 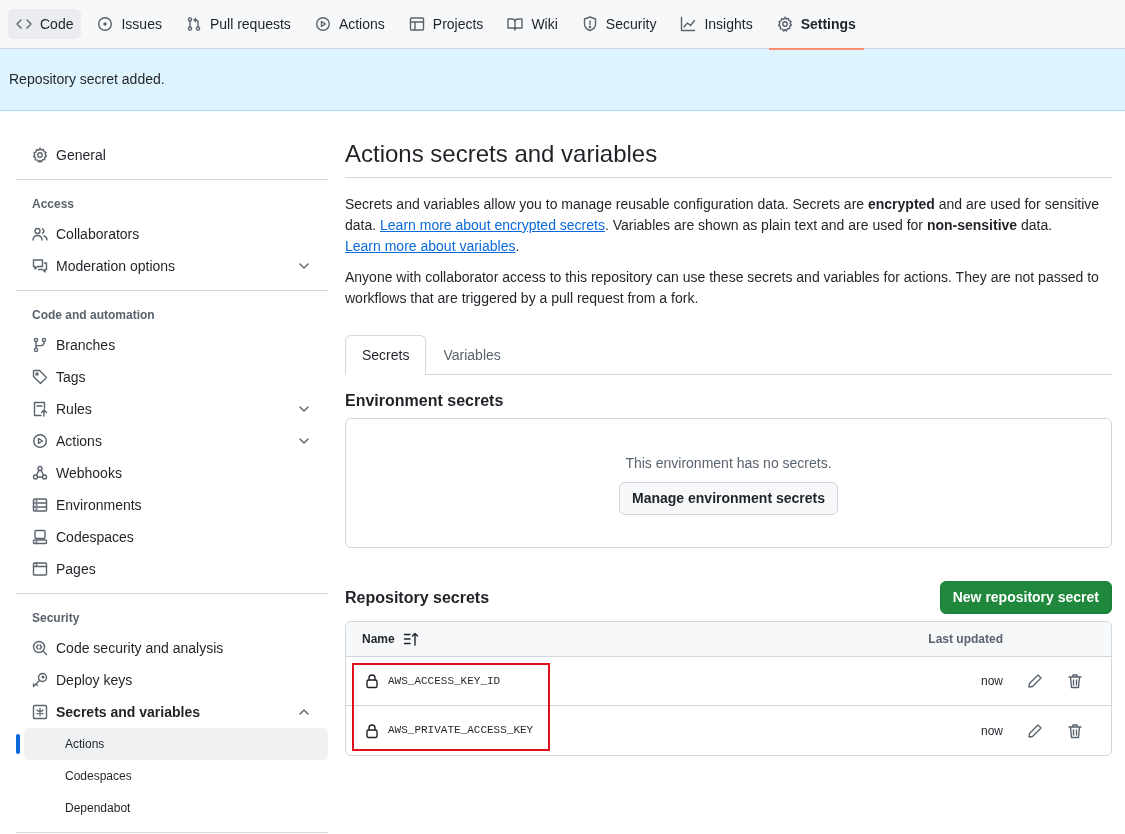 What do you see at coordinates (172, 234) in the screenshot?
I see `sidebar-item: Collaborators` at bounding box center [172, 234].